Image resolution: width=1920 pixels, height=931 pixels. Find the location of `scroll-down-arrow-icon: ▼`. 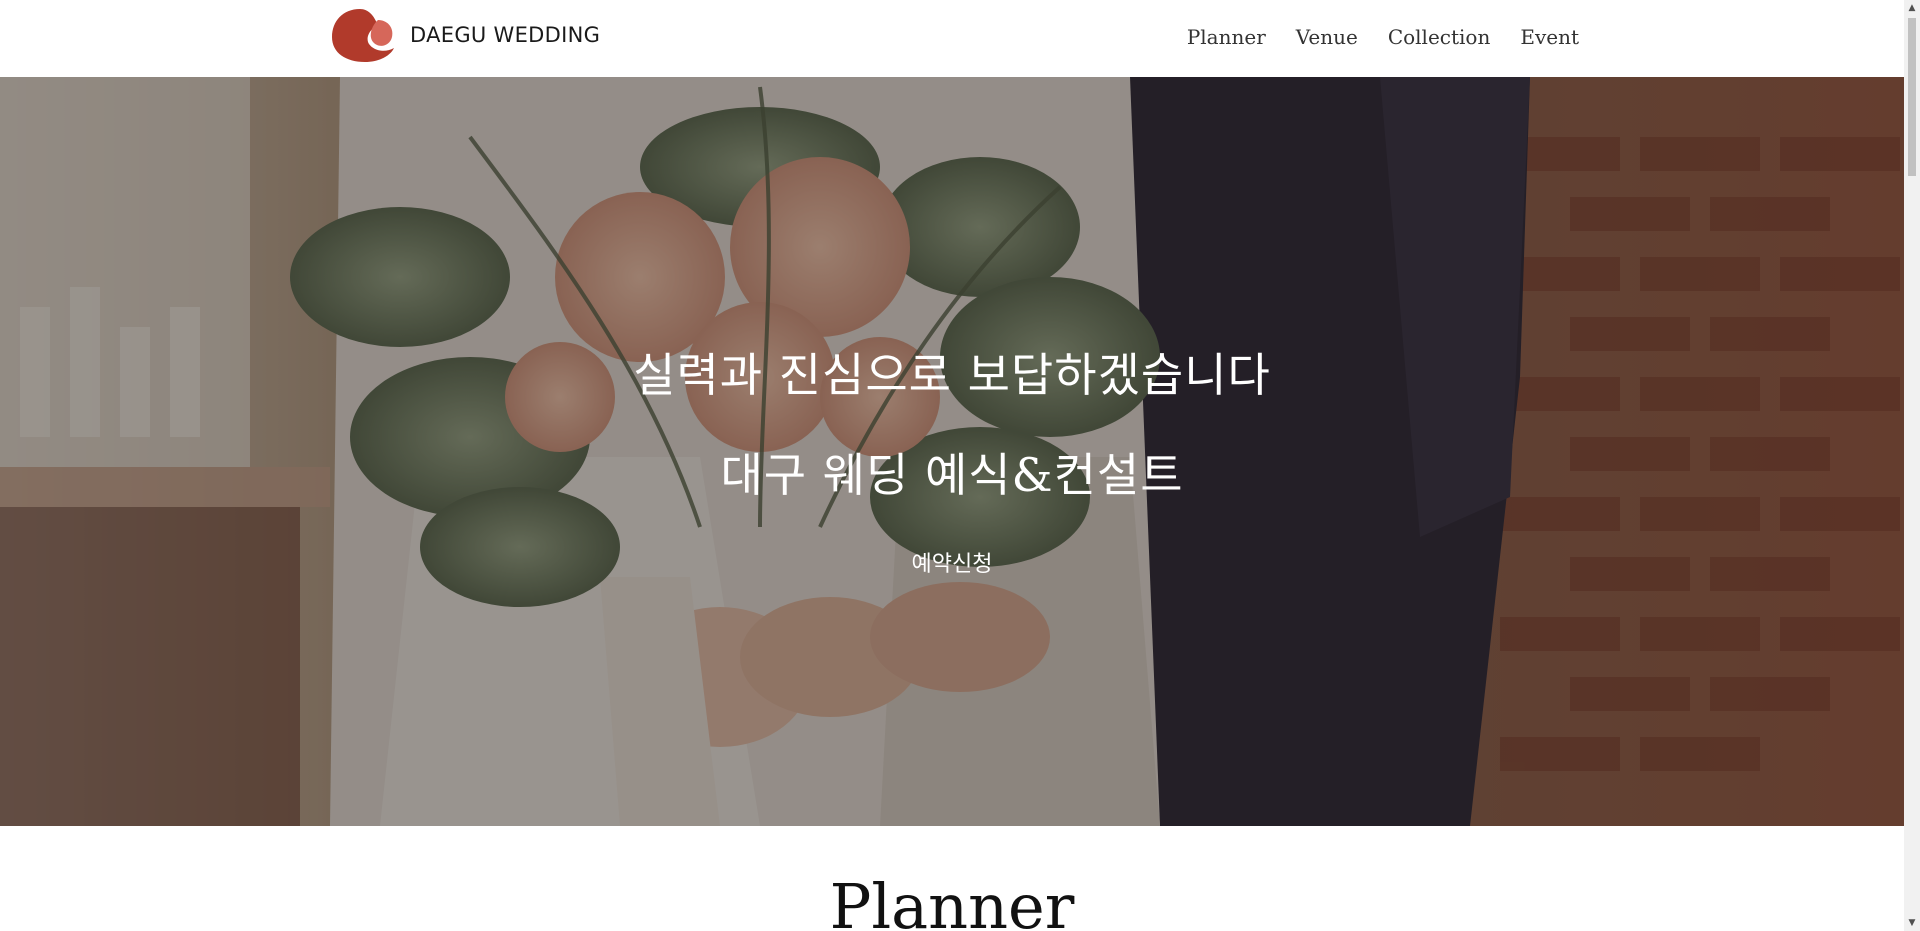

scroll-down-arrow-icon: ▼ is located at coordinates (1912, 923).